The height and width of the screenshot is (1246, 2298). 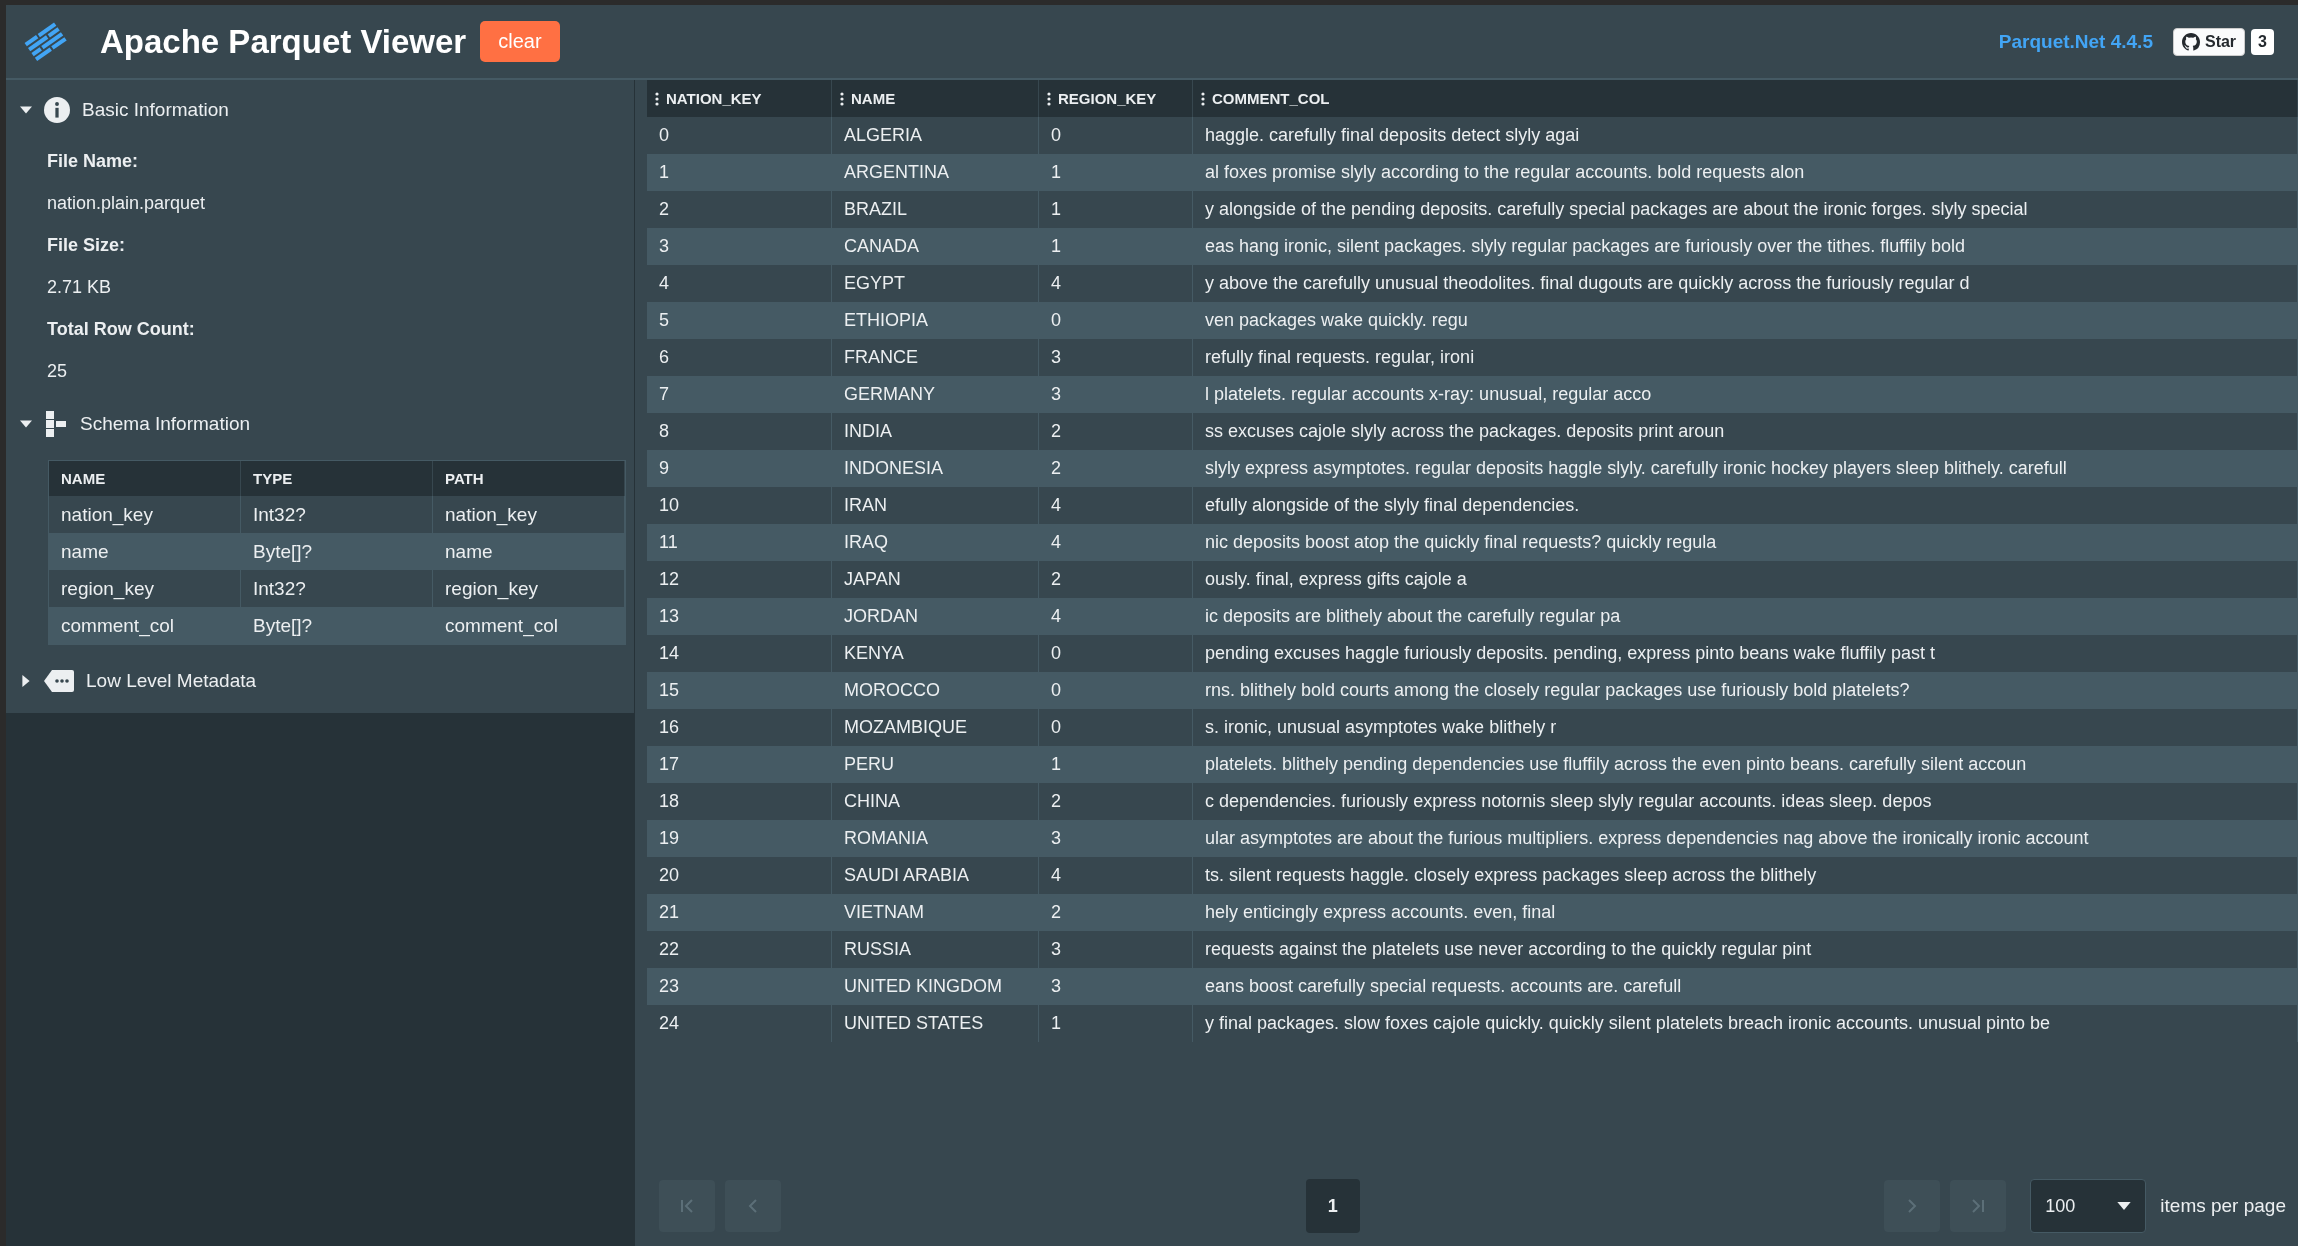 What do you see at coordinates (93, 161) in the screenshot?
I see `field-label: File Name:` at bounding box center [93, 161].